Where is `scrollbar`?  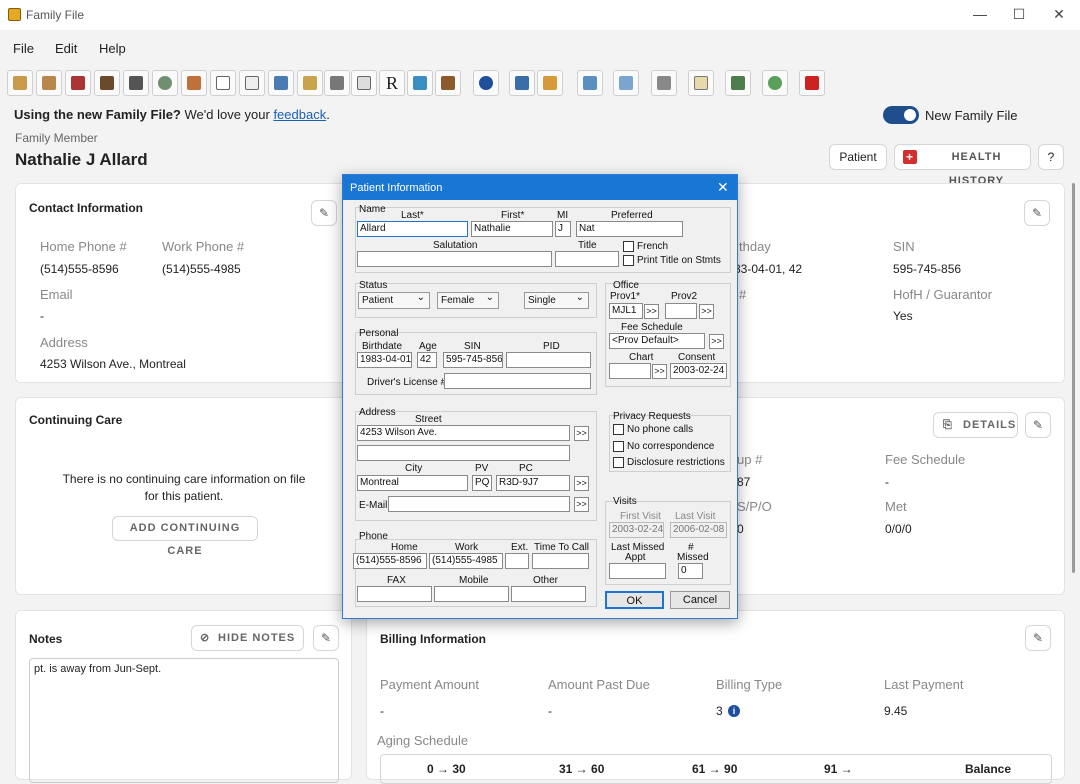 scrollbar is located at coordinates (1073, 378).